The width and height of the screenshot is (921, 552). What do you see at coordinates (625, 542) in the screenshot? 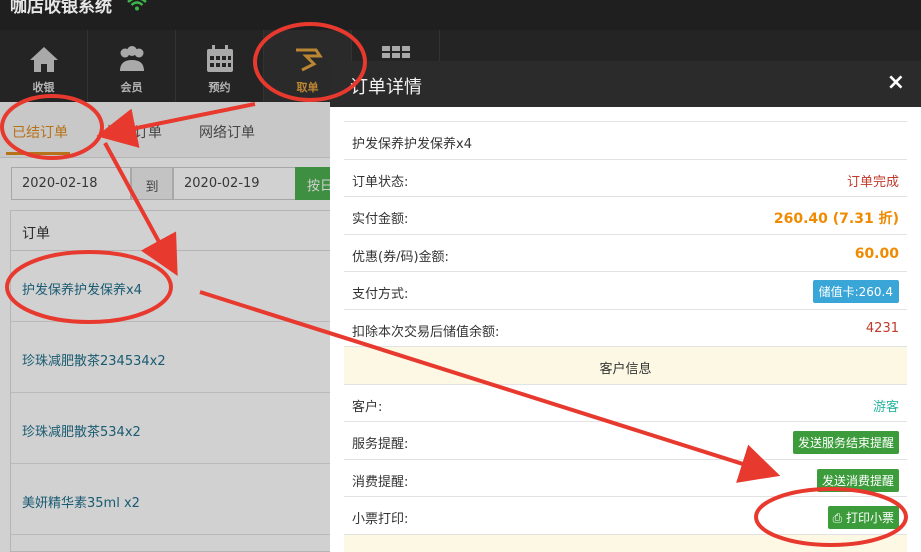
I see `more-details-section` at bounding box center [625, 542].